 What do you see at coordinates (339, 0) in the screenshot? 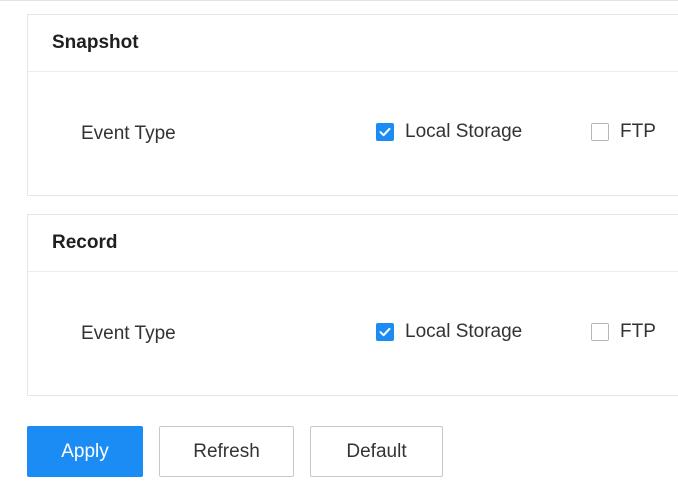
I see `top-divider` at bounding box center [339, 0].